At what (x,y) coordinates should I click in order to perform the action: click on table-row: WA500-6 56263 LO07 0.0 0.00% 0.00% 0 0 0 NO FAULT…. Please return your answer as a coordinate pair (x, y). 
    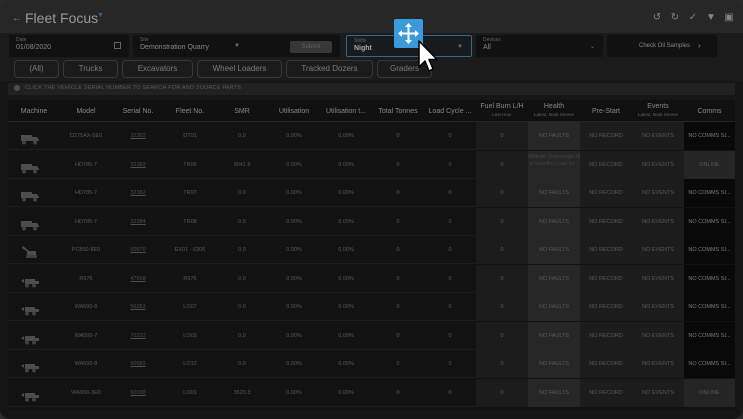
    Looking at the image, I should click on (371, 307).